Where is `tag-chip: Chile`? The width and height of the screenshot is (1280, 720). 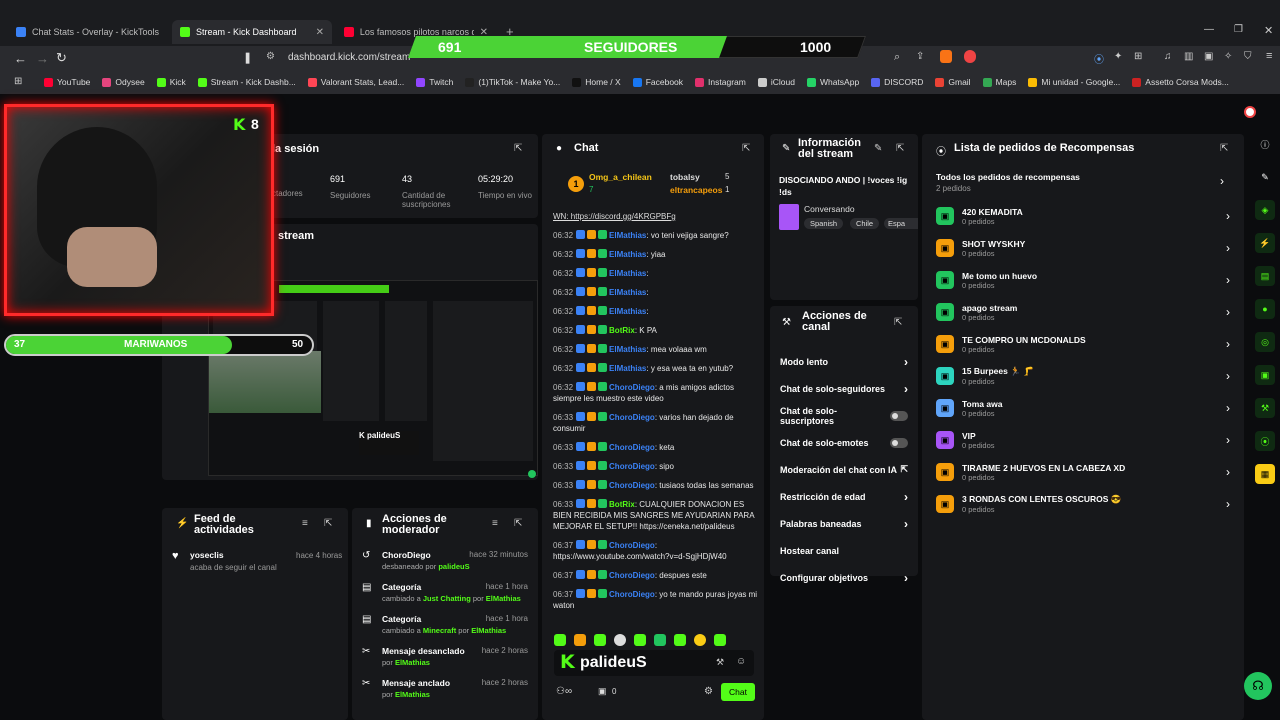 tag-chip: Chile is located at coordinates (865, 223).